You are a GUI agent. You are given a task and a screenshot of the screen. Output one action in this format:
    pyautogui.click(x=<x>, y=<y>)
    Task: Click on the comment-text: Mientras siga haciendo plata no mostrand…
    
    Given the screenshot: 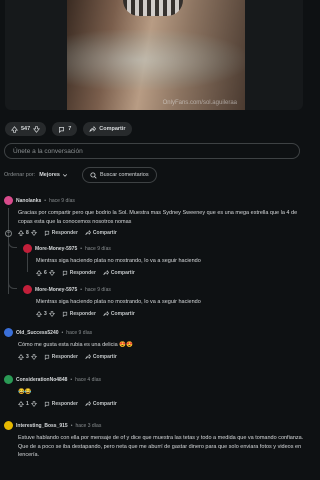 What is the action you would take?
    pyautogui.click(x=118, y=302)
    